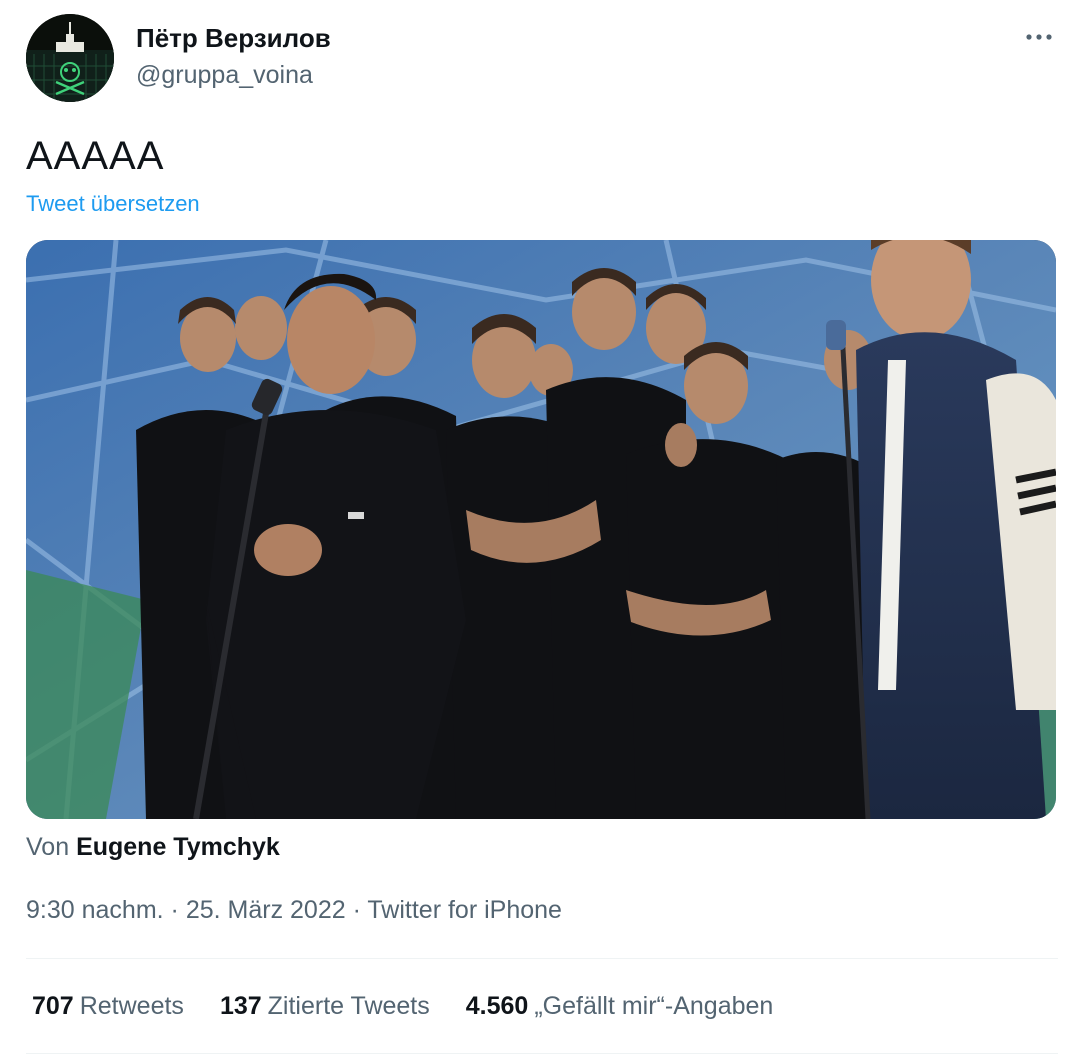  I want to click on media-attribution: Von Eugene Tymchyk, so click(153, 847).